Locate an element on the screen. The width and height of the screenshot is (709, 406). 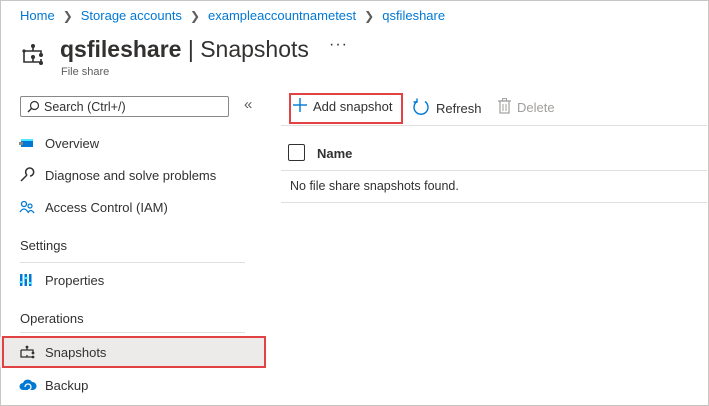
search-icon is located at coordinates (33, 106).